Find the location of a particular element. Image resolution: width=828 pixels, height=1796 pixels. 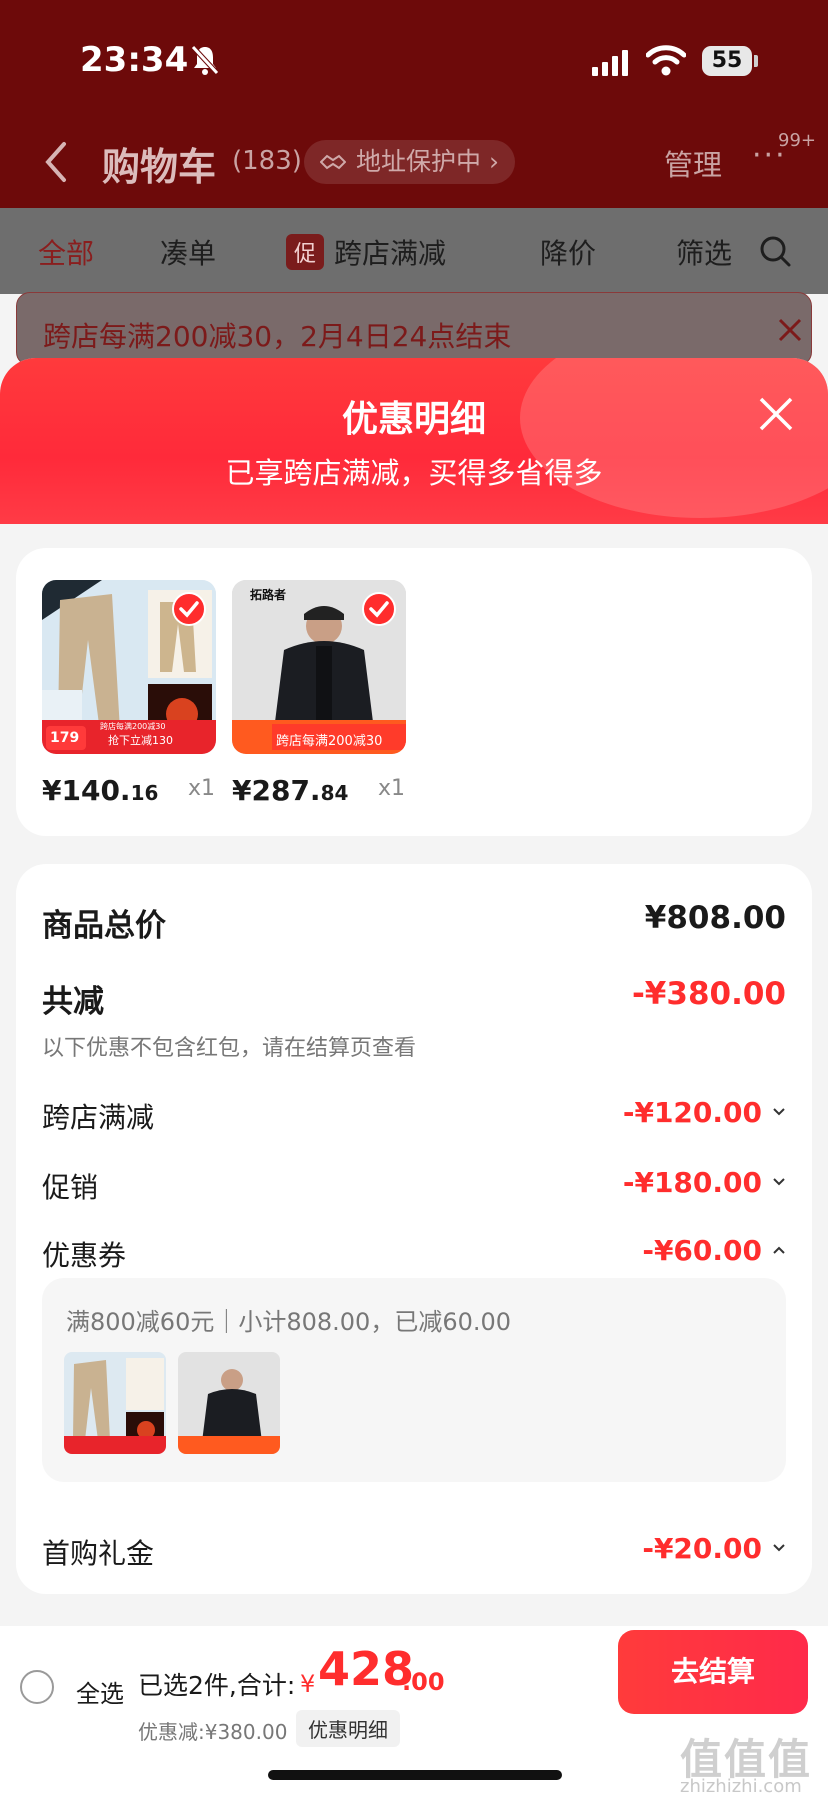

tab-filter: 筛选 is located at coordinates (704, 252).